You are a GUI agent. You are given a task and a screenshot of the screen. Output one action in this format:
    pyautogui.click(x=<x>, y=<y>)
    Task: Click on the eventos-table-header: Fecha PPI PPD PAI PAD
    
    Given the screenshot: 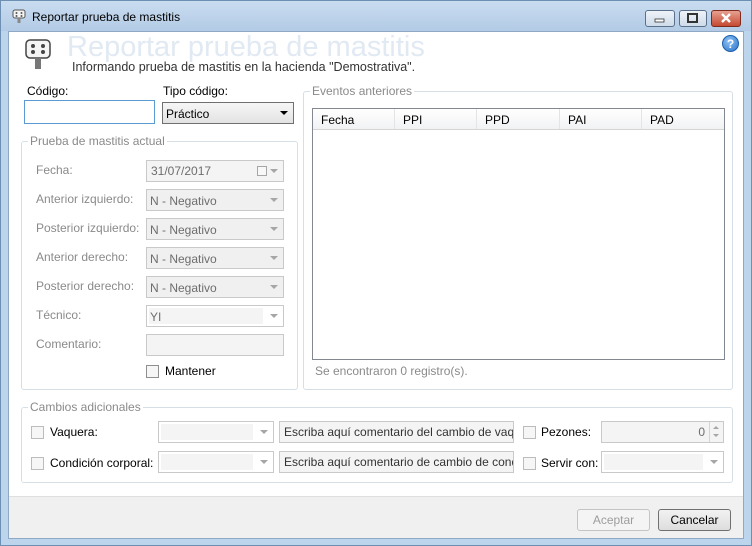 What is the action you would take?
    pyautogui.click(x=518, y=119)
    